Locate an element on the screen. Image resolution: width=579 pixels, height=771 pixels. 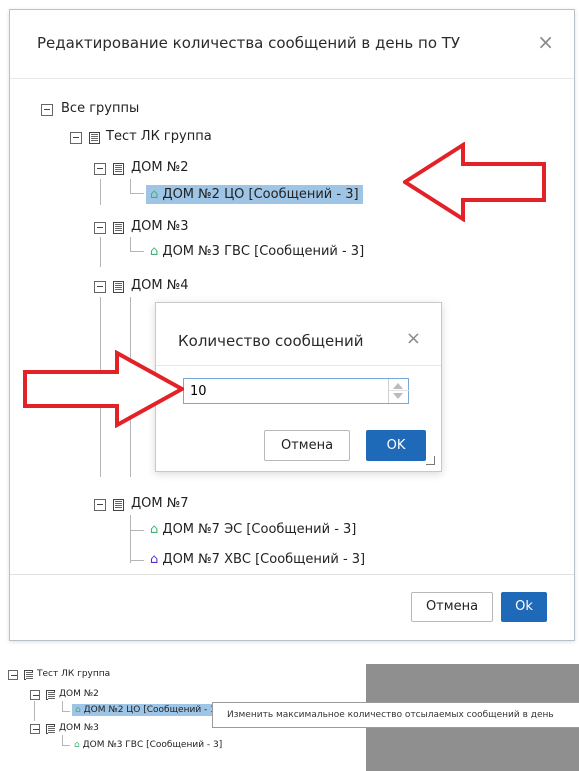
collapse-toggle-house4 is located at coordinates (100, 287).